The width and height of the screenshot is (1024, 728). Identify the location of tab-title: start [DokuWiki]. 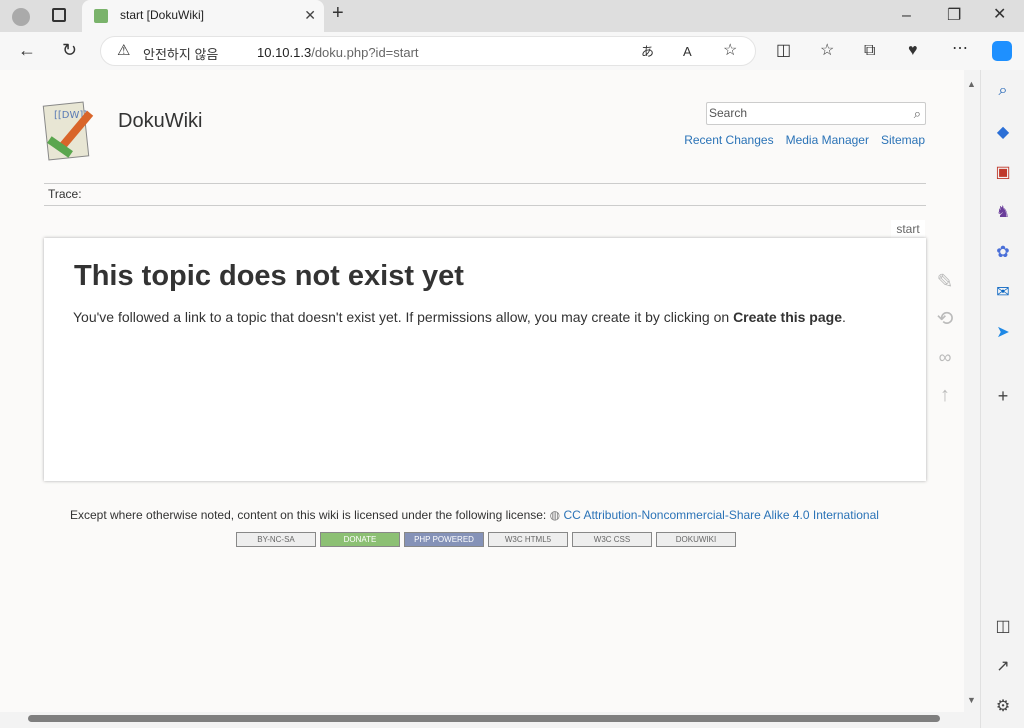
(162, 15).